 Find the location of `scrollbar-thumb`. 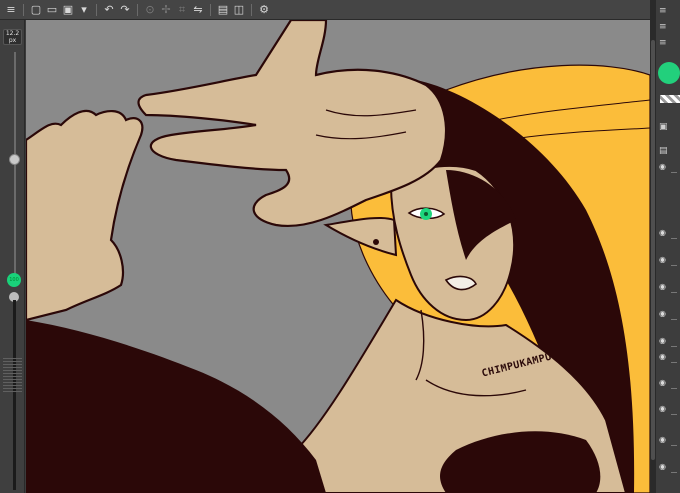

scrollbar-thumb is located at coordinates (653, 250).